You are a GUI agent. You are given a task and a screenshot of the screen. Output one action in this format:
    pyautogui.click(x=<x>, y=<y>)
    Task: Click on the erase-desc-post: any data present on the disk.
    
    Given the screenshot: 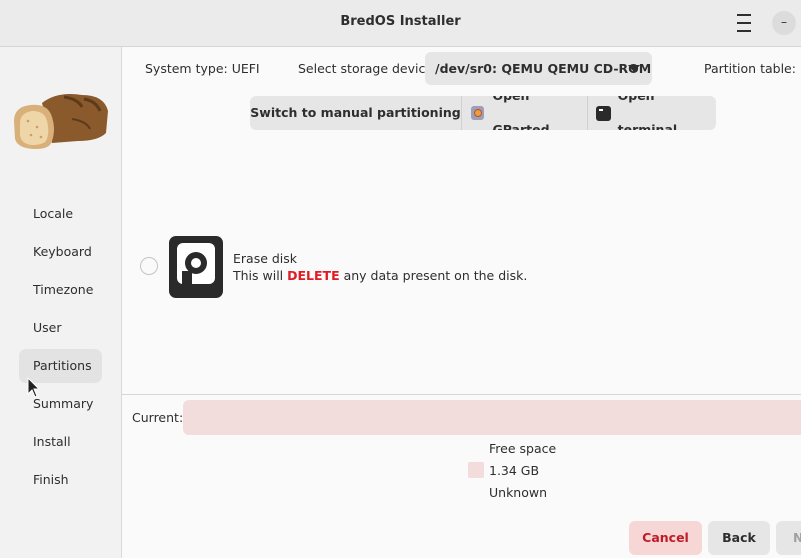 What is the action you would take?
    pyautogui.click(x=433, y=275)
    